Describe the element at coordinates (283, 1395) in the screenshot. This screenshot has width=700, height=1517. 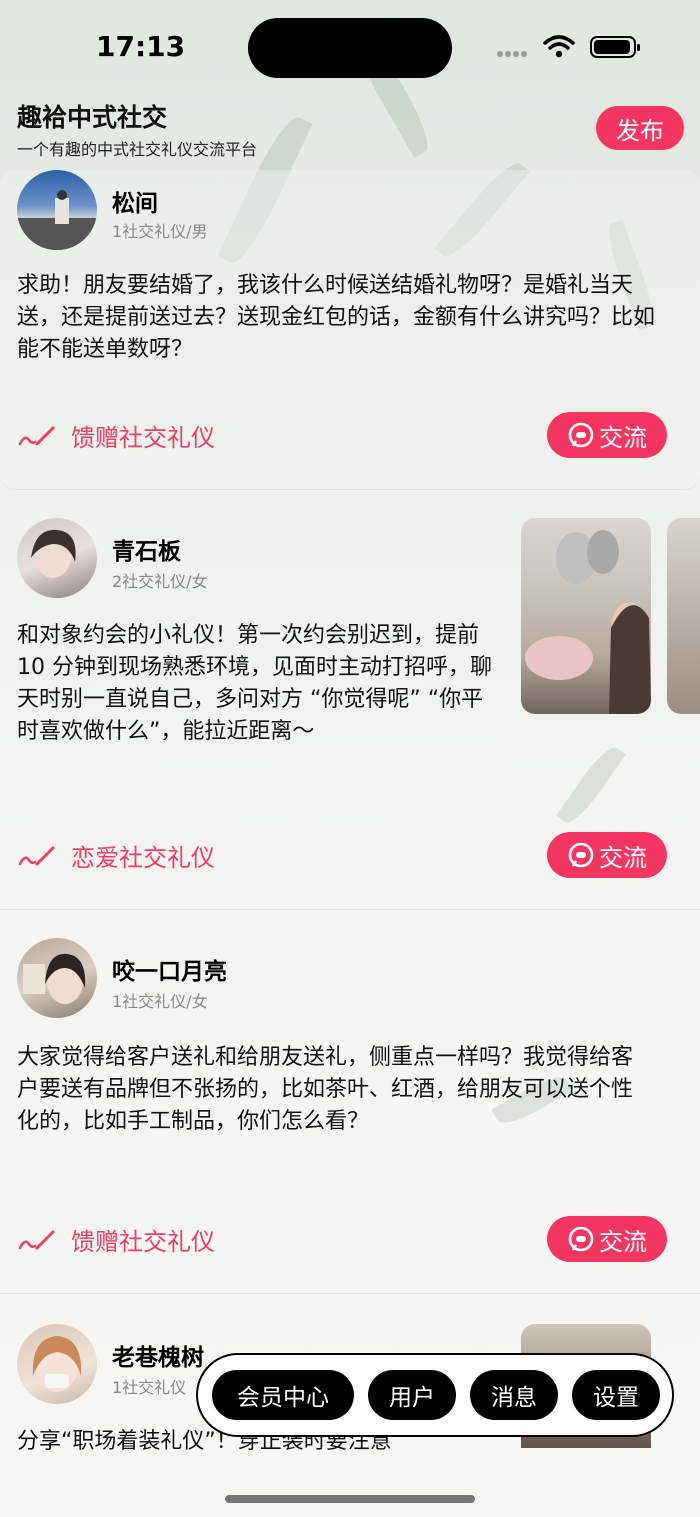
I see `tab-member-center: 会员中心` at that location.